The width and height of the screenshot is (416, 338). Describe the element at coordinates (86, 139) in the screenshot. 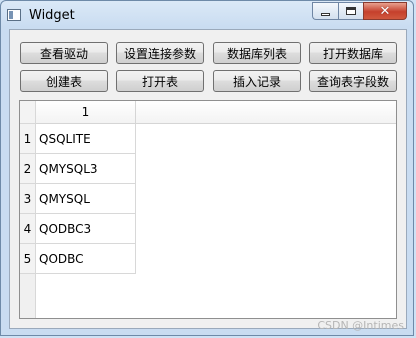

I see `table-cell: QSQLITE` at that location.